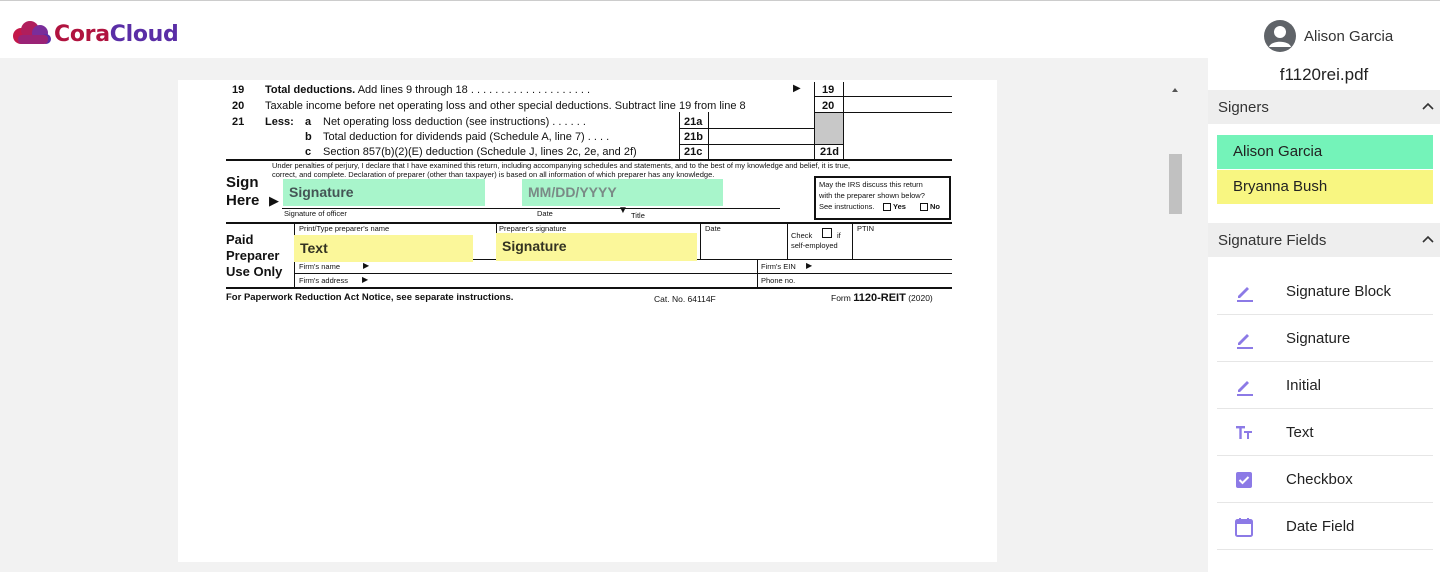  Describe the element at coordinates (1325, 187) in the screenshot. I see `signer-bryanna-bush: Bryanna Bush` at that location.